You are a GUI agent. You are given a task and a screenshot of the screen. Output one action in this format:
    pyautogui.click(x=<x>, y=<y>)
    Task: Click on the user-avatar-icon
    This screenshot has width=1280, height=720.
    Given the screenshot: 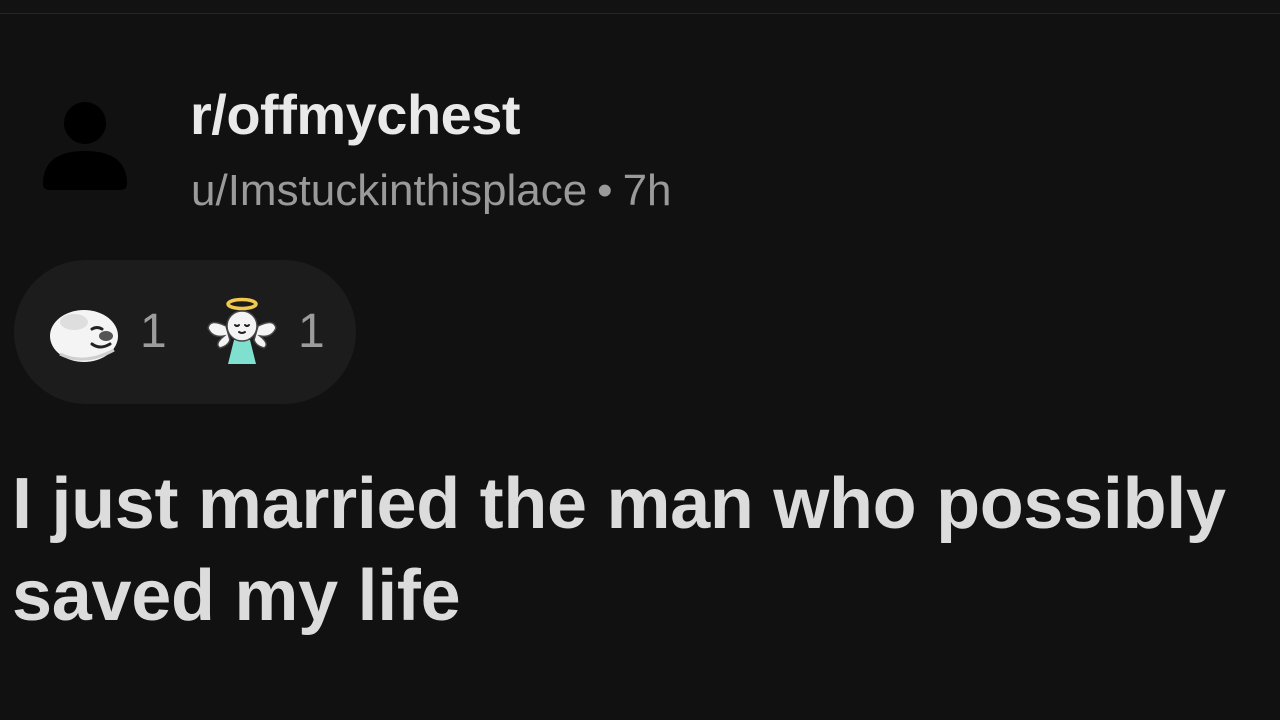 What is the action you would take?
    pyautogui.click(x=85, y=146)
    